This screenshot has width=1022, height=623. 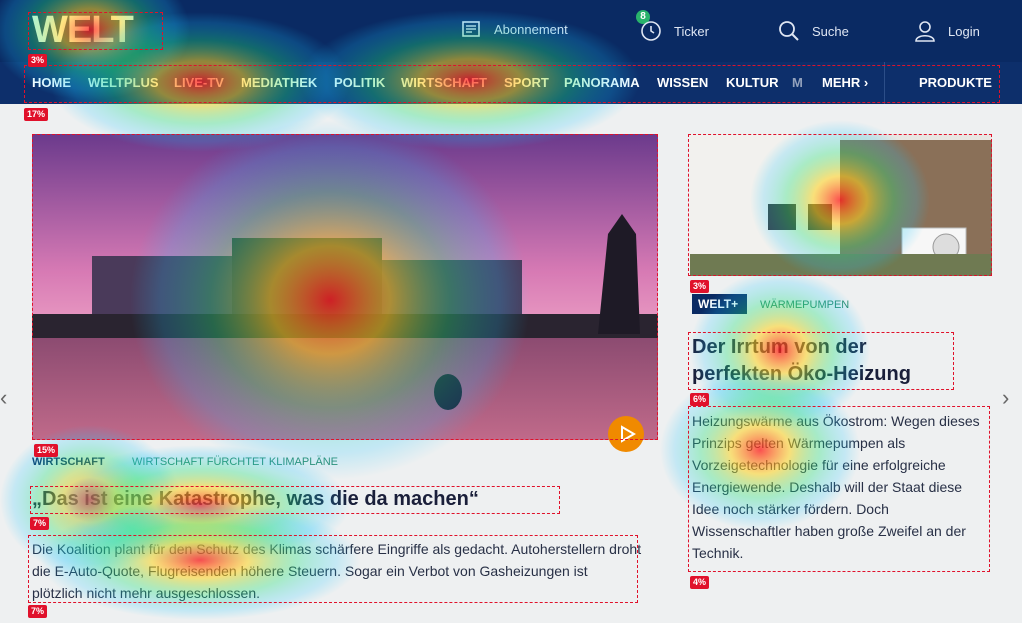 I want to click on search-icon, so click(x=789, y=31).